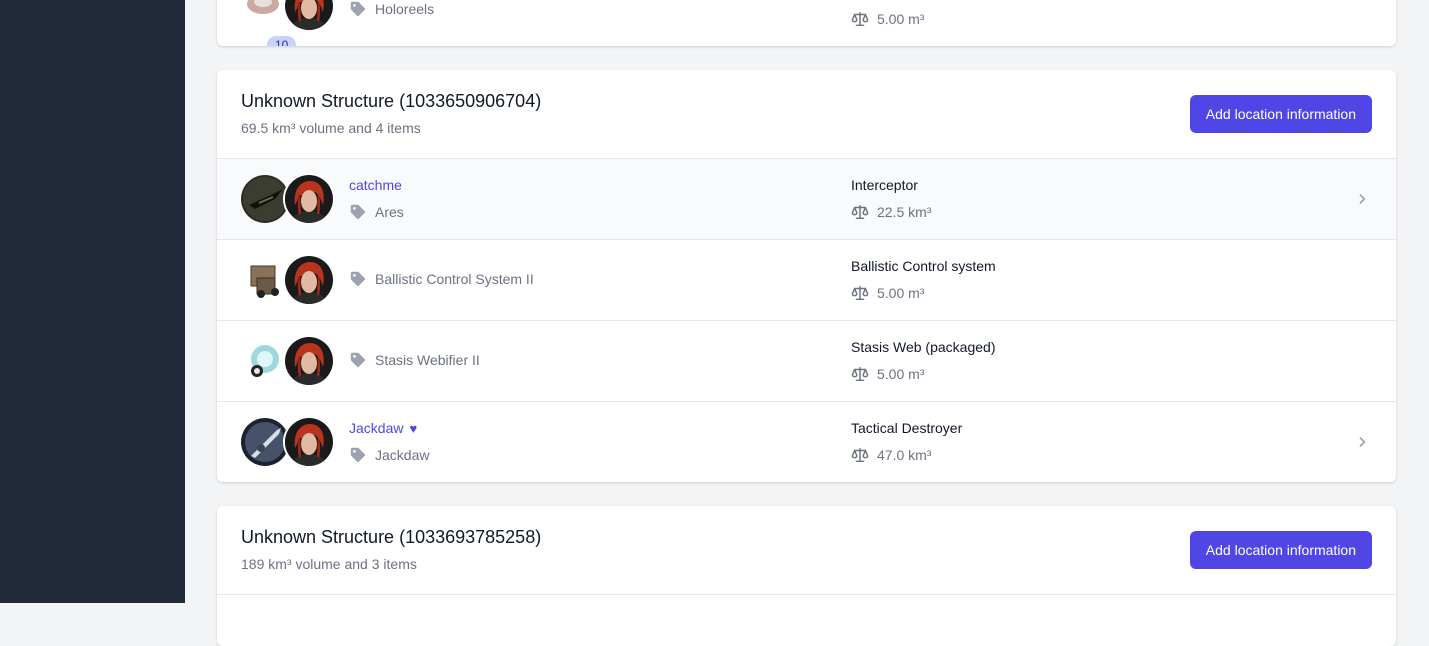 The height and width of the screenshot is (646, 1429). Describe the element at coordinates (375, 185) in the screenshot. I see `item-name-link: catchme` at that location.